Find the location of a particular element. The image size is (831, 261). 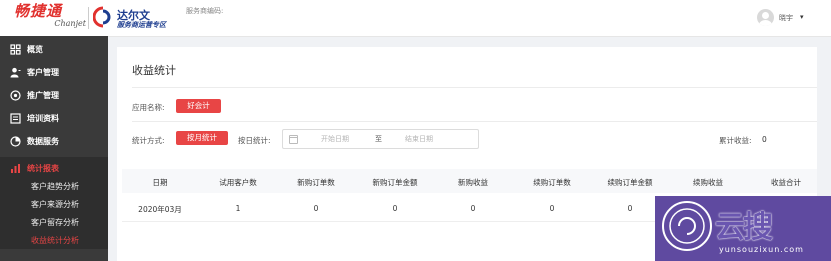

sidebar-item-training: 培训资料 is located at coordinates (54, 118).